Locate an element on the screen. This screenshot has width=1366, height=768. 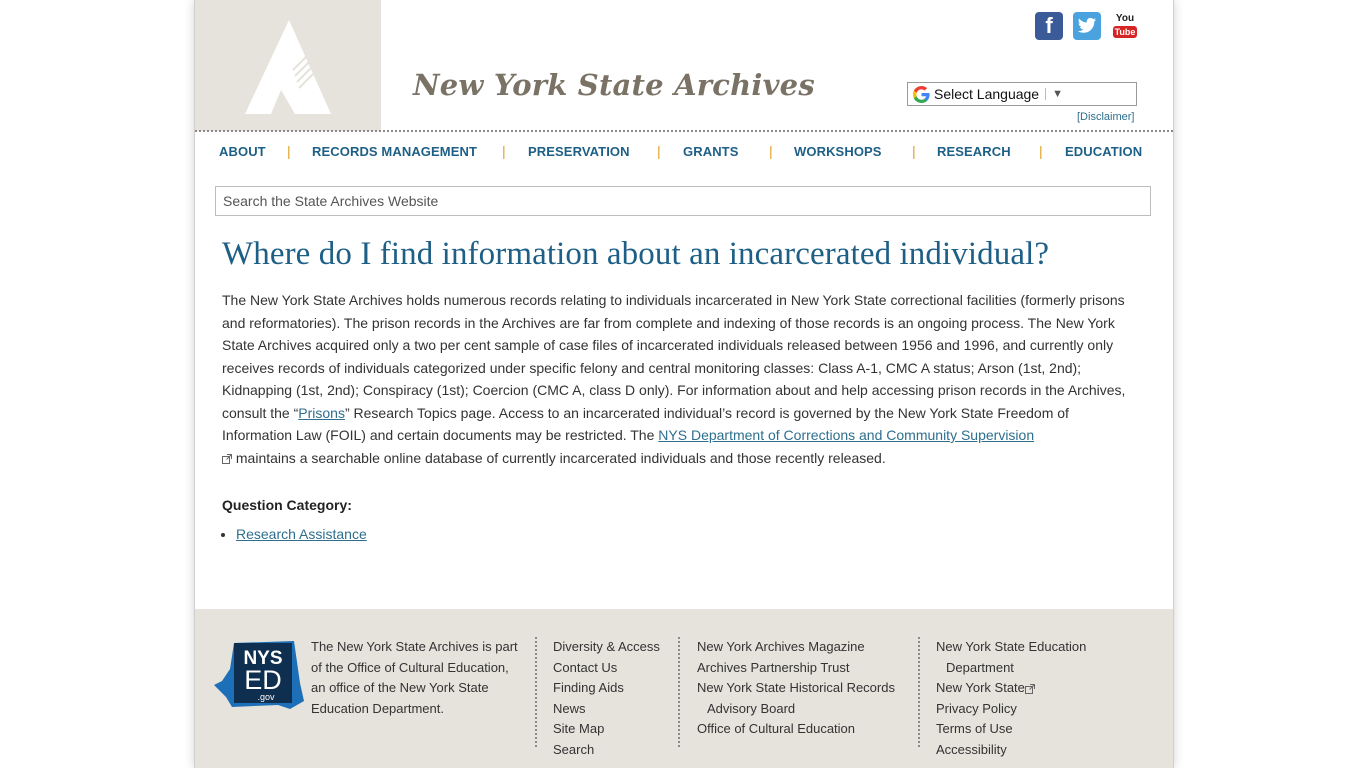
nav-research: RESEARCH is located at coordinates (974, 151).